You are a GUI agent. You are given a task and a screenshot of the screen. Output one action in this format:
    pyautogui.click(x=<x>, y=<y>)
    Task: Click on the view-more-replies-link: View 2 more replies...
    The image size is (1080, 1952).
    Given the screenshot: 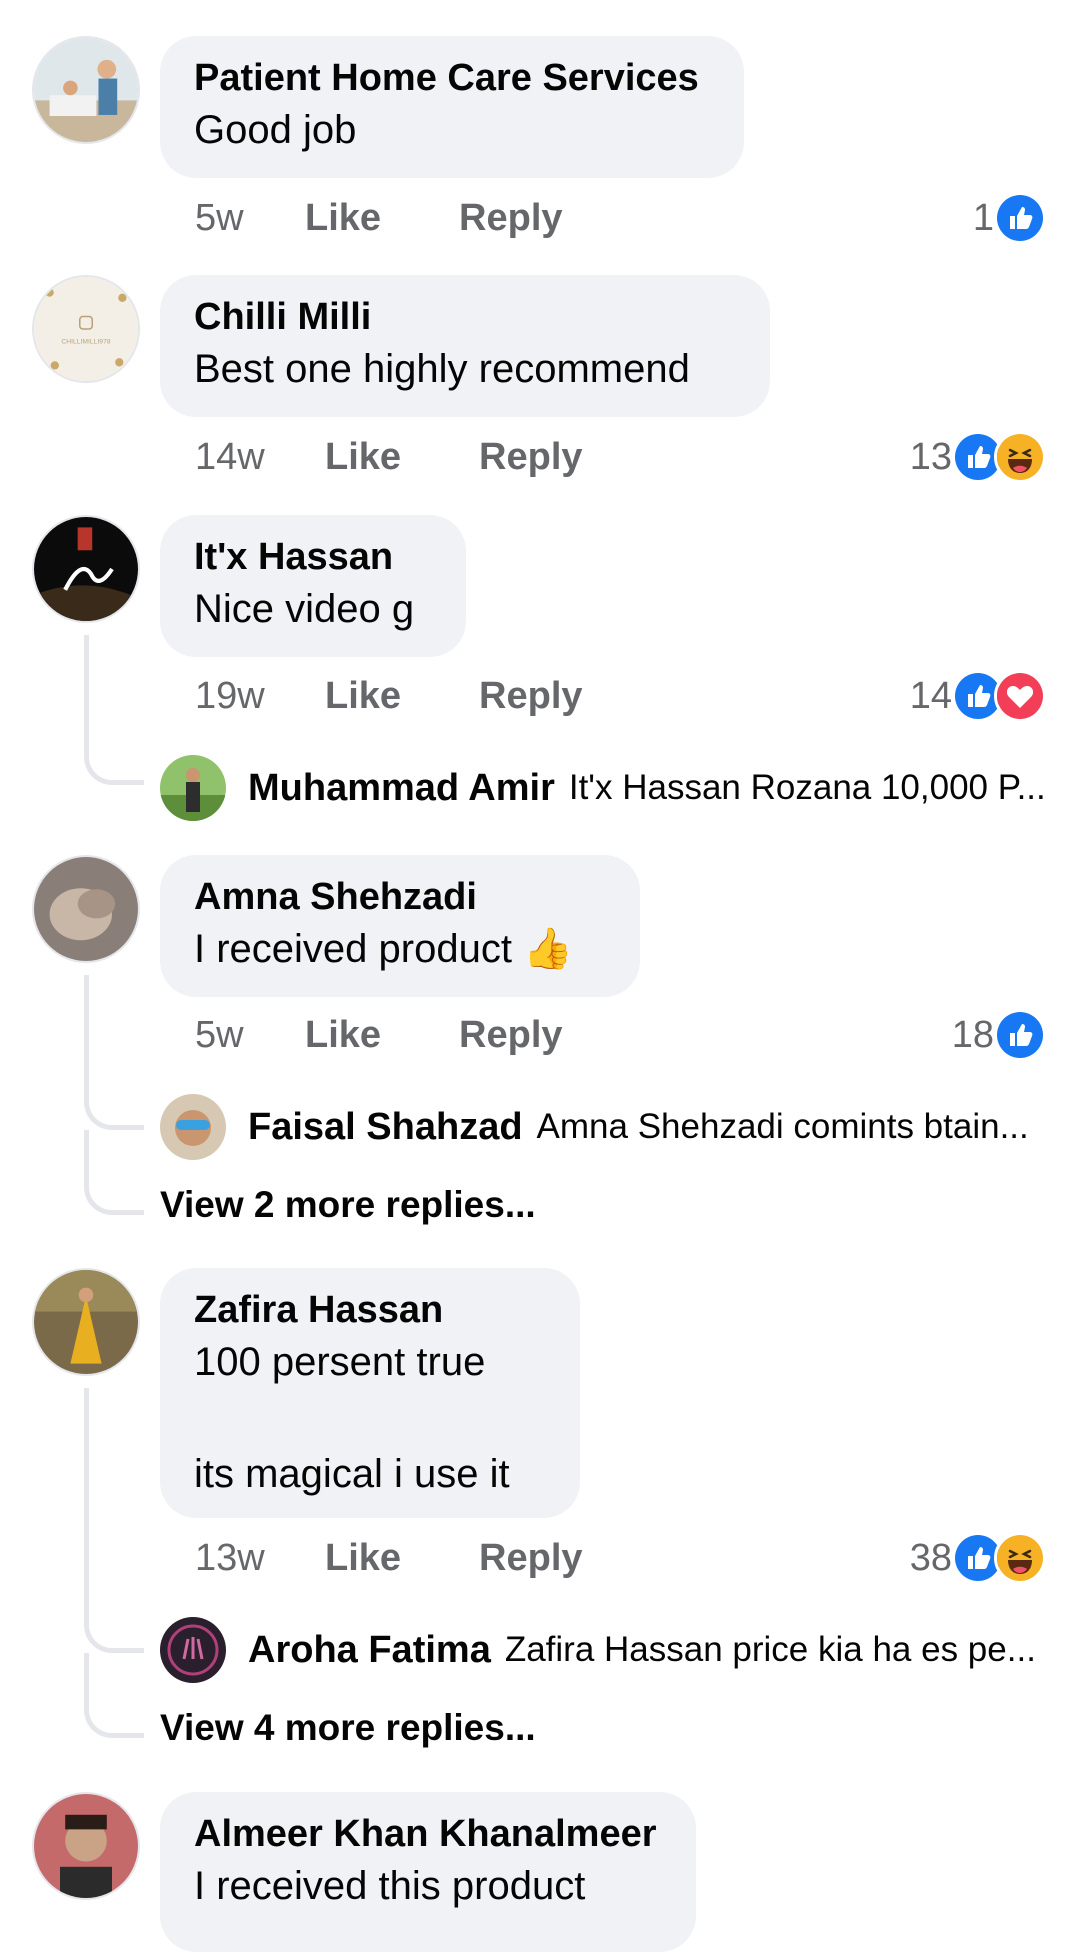 What is the action you would take?
    pyautogui.click(x=348, y=1205)
    